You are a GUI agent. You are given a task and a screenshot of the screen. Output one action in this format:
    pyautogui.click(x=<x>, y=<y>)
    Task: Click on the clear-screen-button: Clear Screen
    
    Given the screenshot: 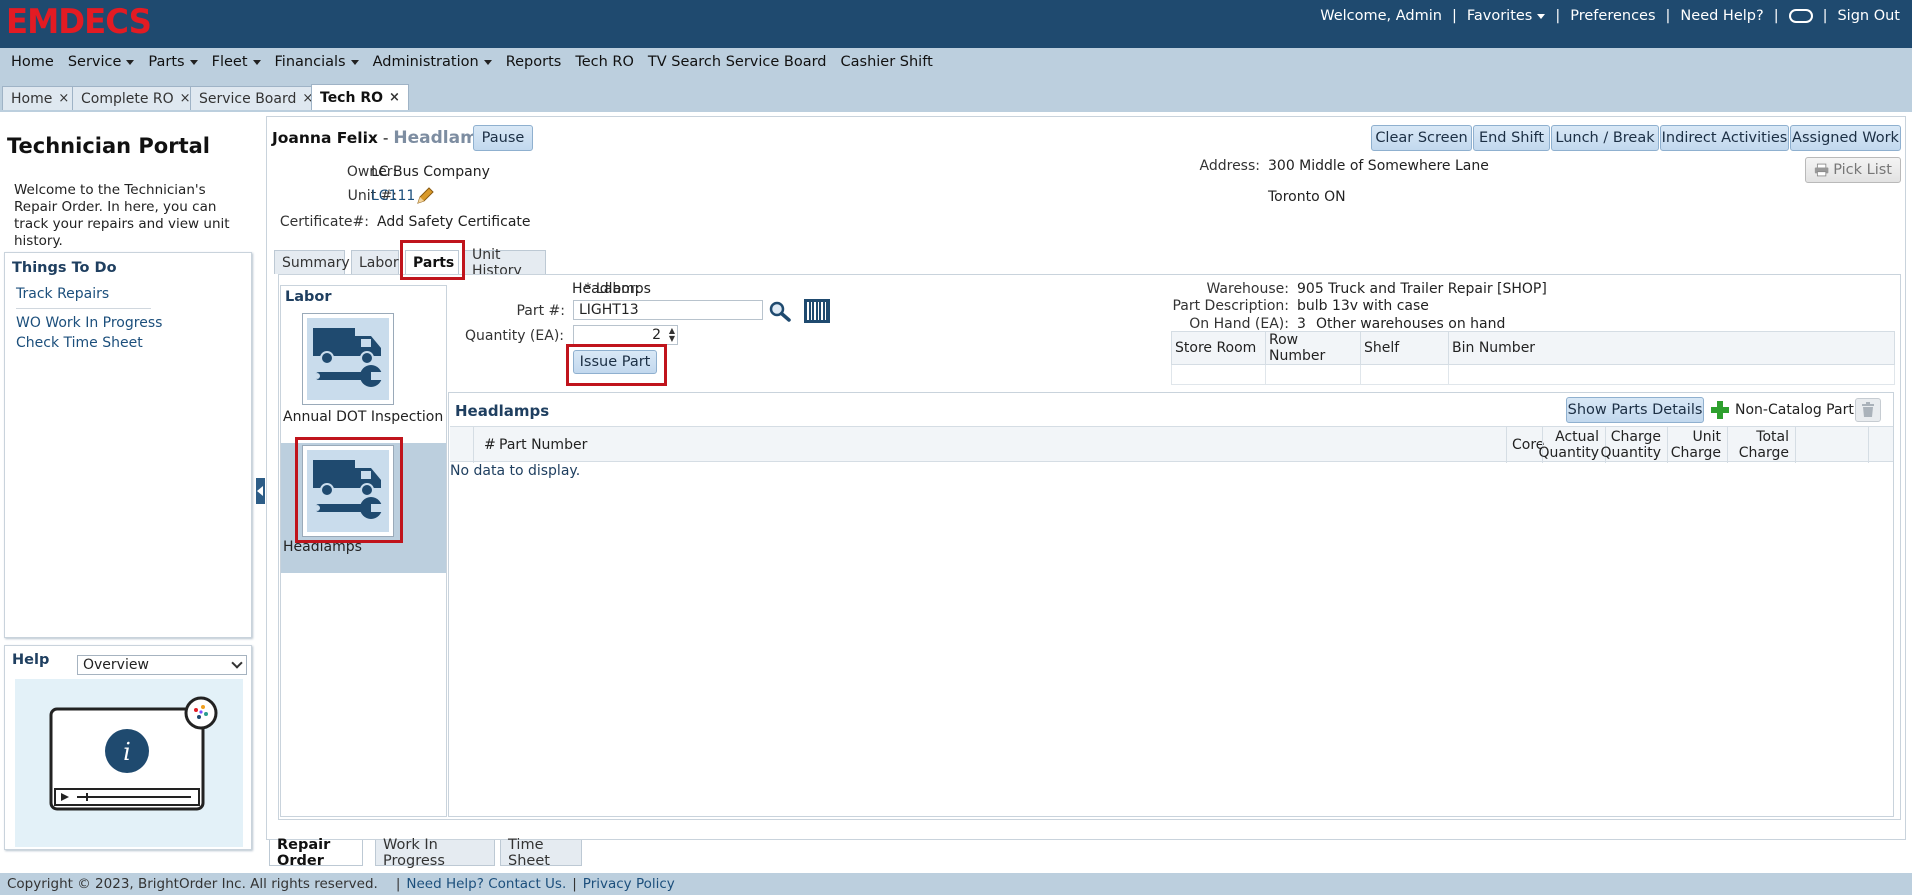 What is the action you would take?
    pyautogui.click(x=1421, y=138)
    